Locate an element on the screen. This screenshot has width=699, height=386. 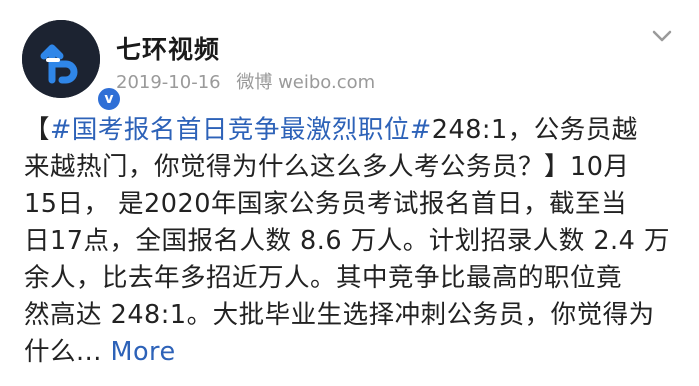
post-line-text: 248:1，公务员越 is located at coordinates (534, 130).